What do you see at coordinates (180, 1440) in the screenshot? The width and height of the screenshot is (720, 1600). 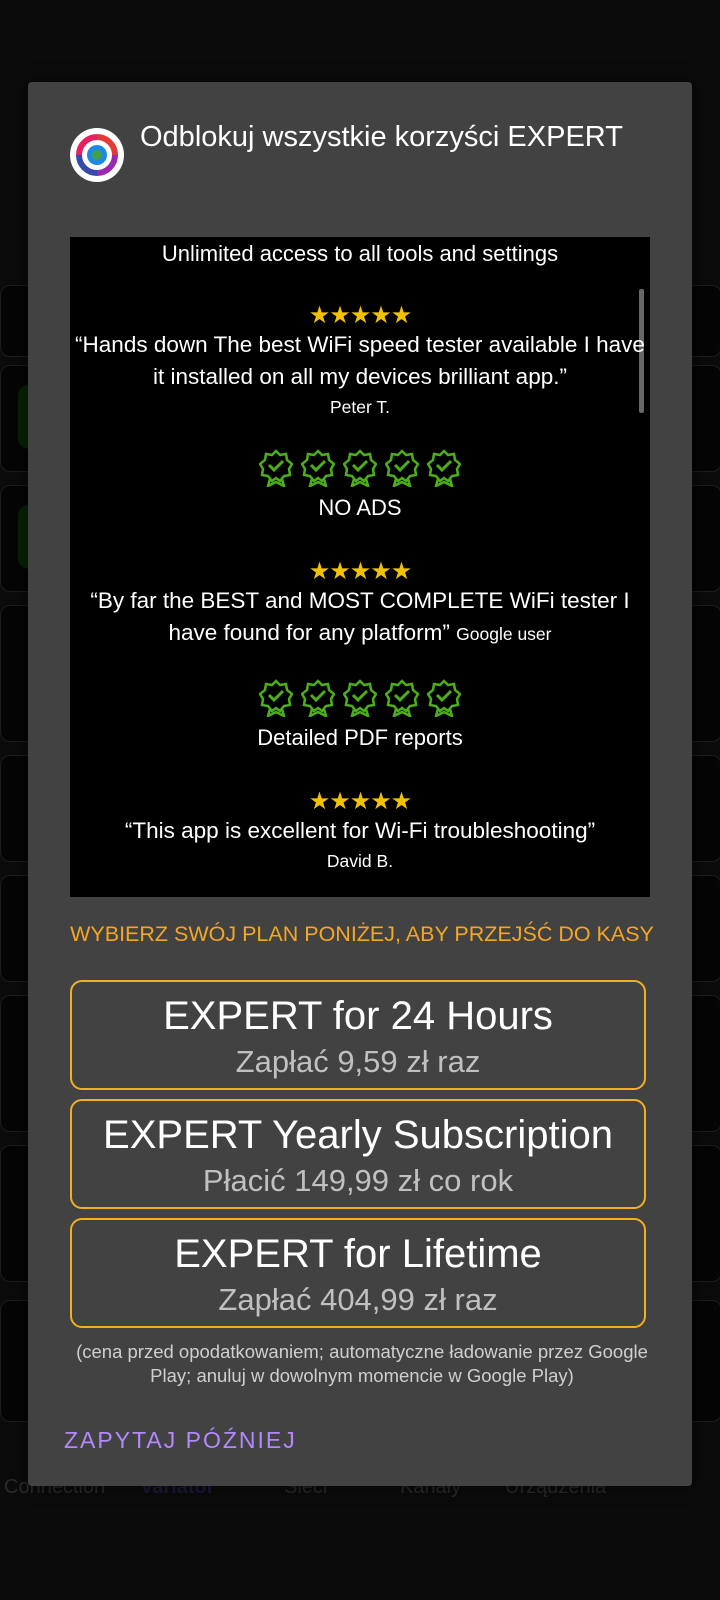 I see `ask-later-button: ZAPYTAJ PÓŹNIEJ` at bounding box center [180, 1440].